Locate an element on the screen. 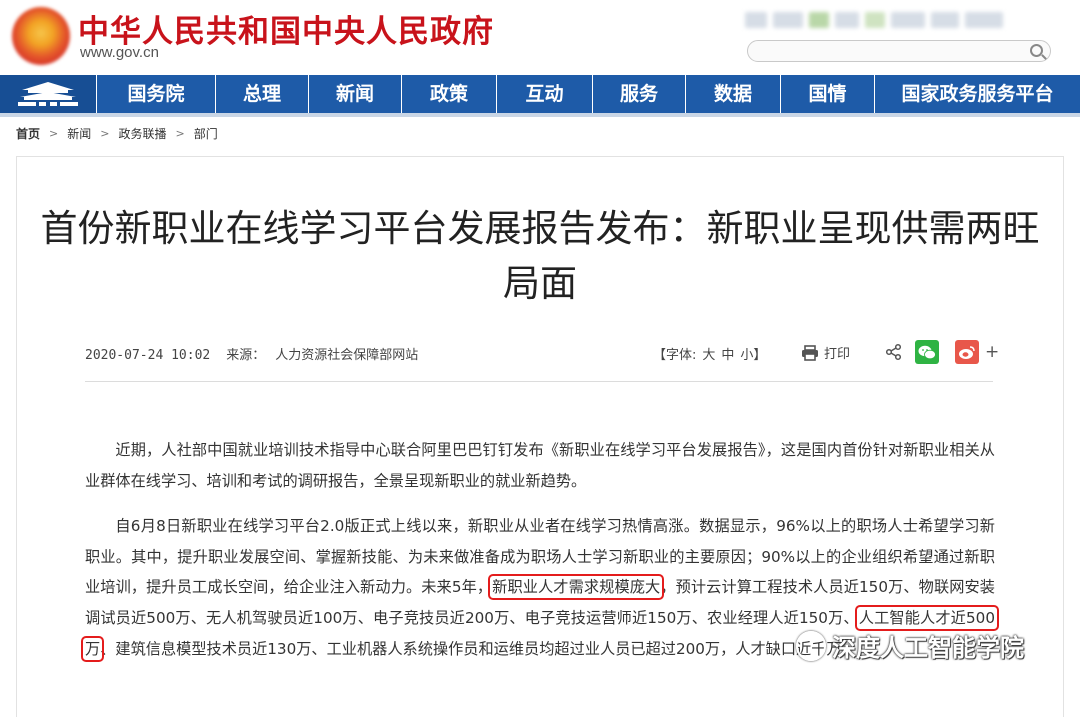 This screenshot has height=717, width=1080. font-size-large: 大 is located at coordinates (708, 355).